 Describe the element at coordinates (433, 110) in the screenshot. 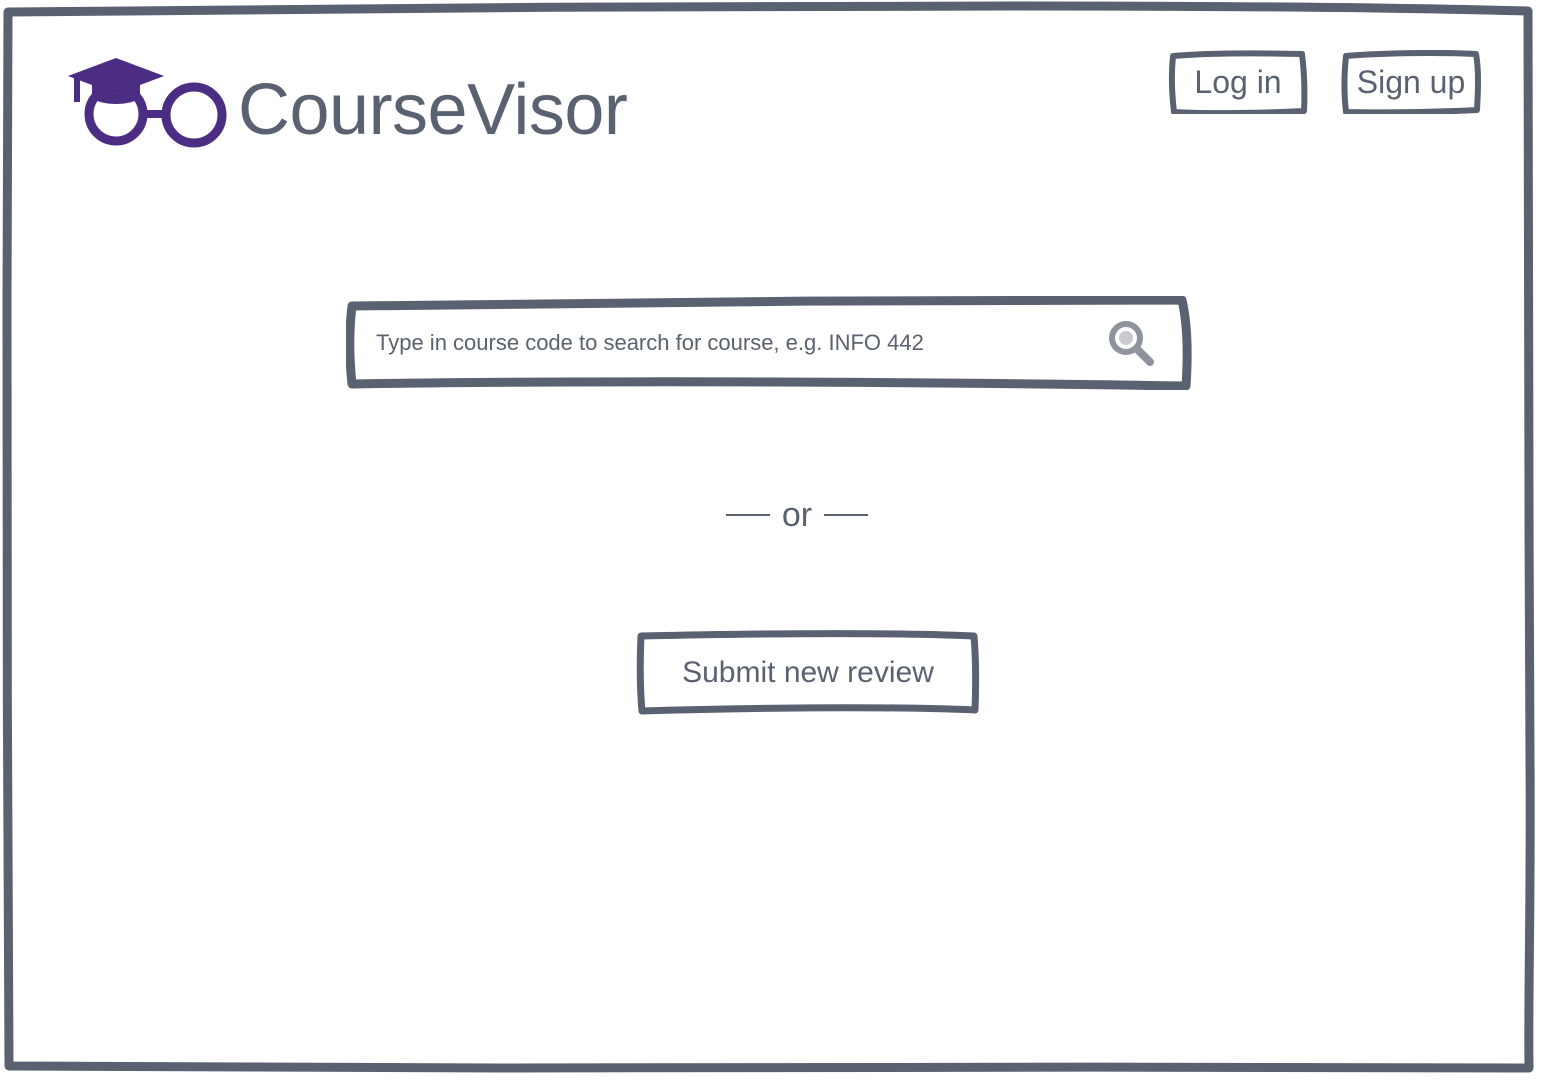

I see `app-name: CourseVisor` at that location.